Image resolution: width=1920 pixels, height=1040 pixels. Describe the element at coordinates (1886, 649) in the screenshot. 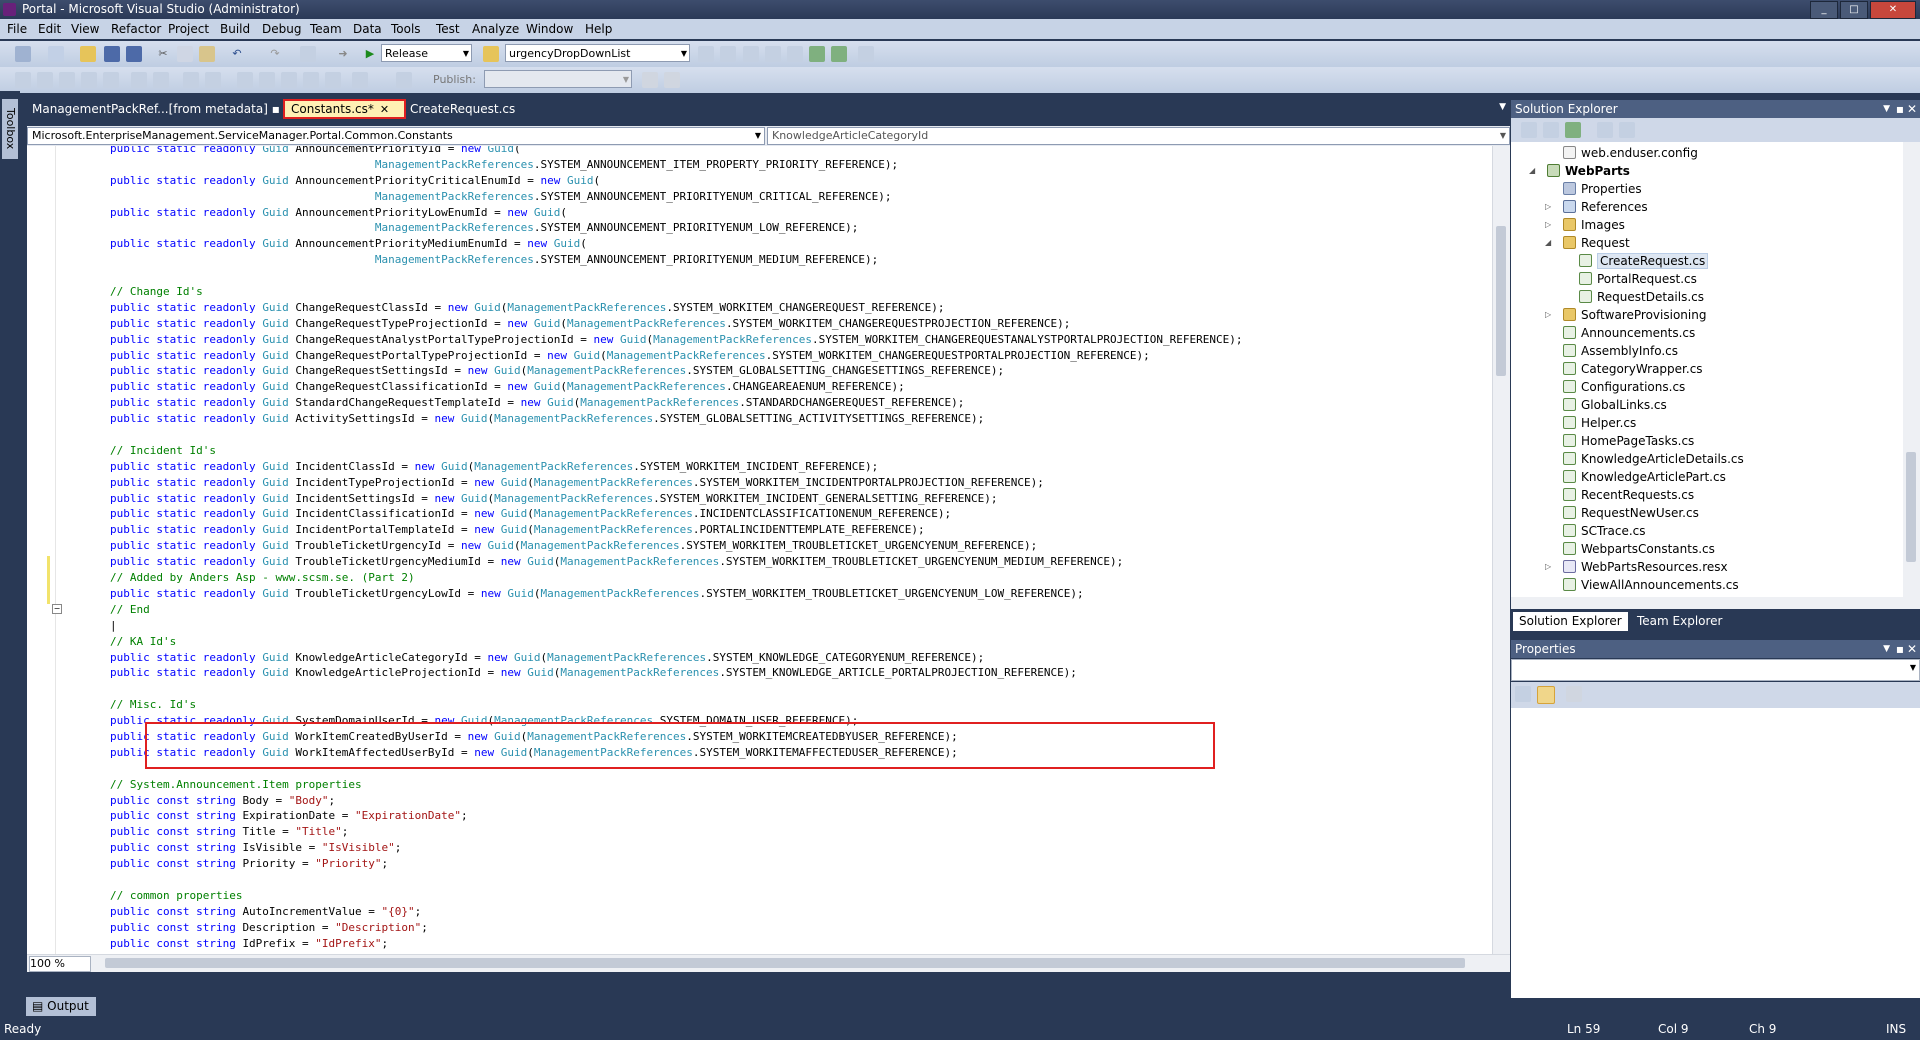

I see `panel-dropdown-icon: ▼` at that location.